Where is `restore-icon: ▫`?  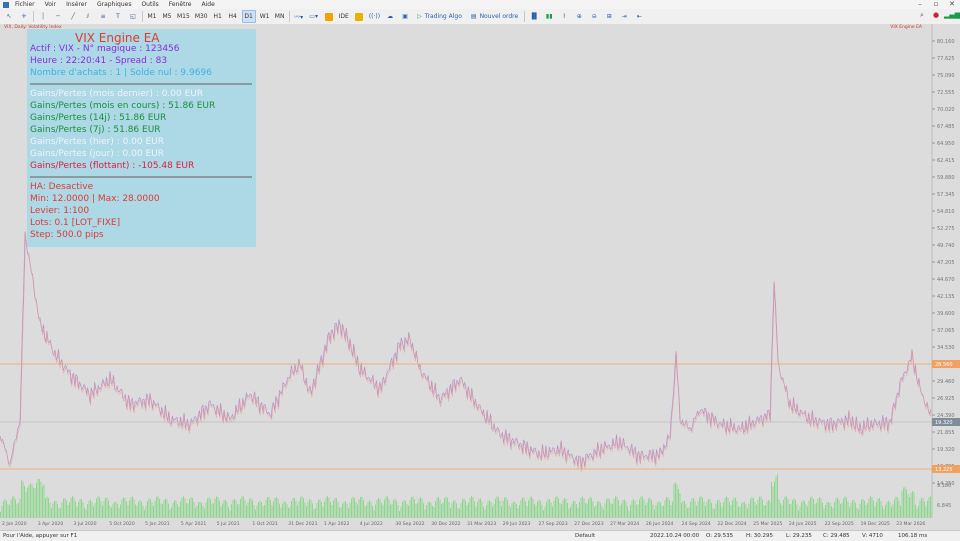 restore-icon: ▫ is located at coordinates (936, 4).